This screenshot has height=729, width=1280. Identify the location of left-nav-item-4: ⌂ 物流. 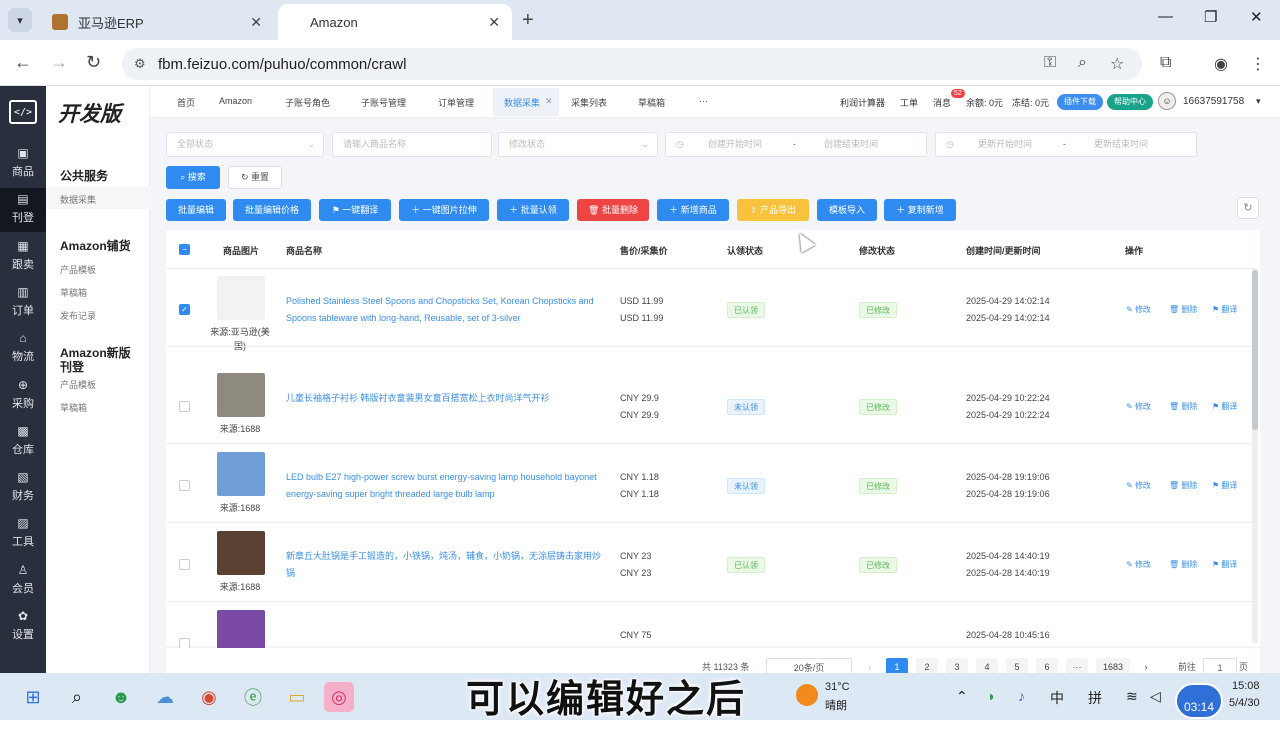
(23, 349).